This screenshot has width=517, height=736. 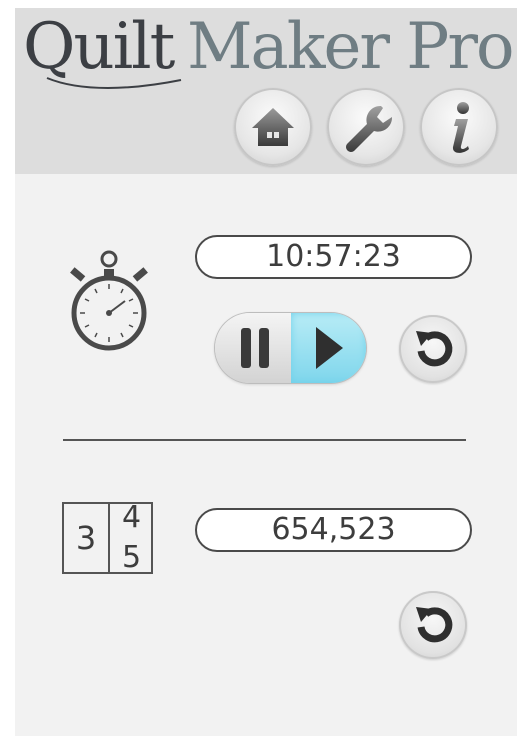 I want to click on toggle-icons, so click(x=292, y=348).